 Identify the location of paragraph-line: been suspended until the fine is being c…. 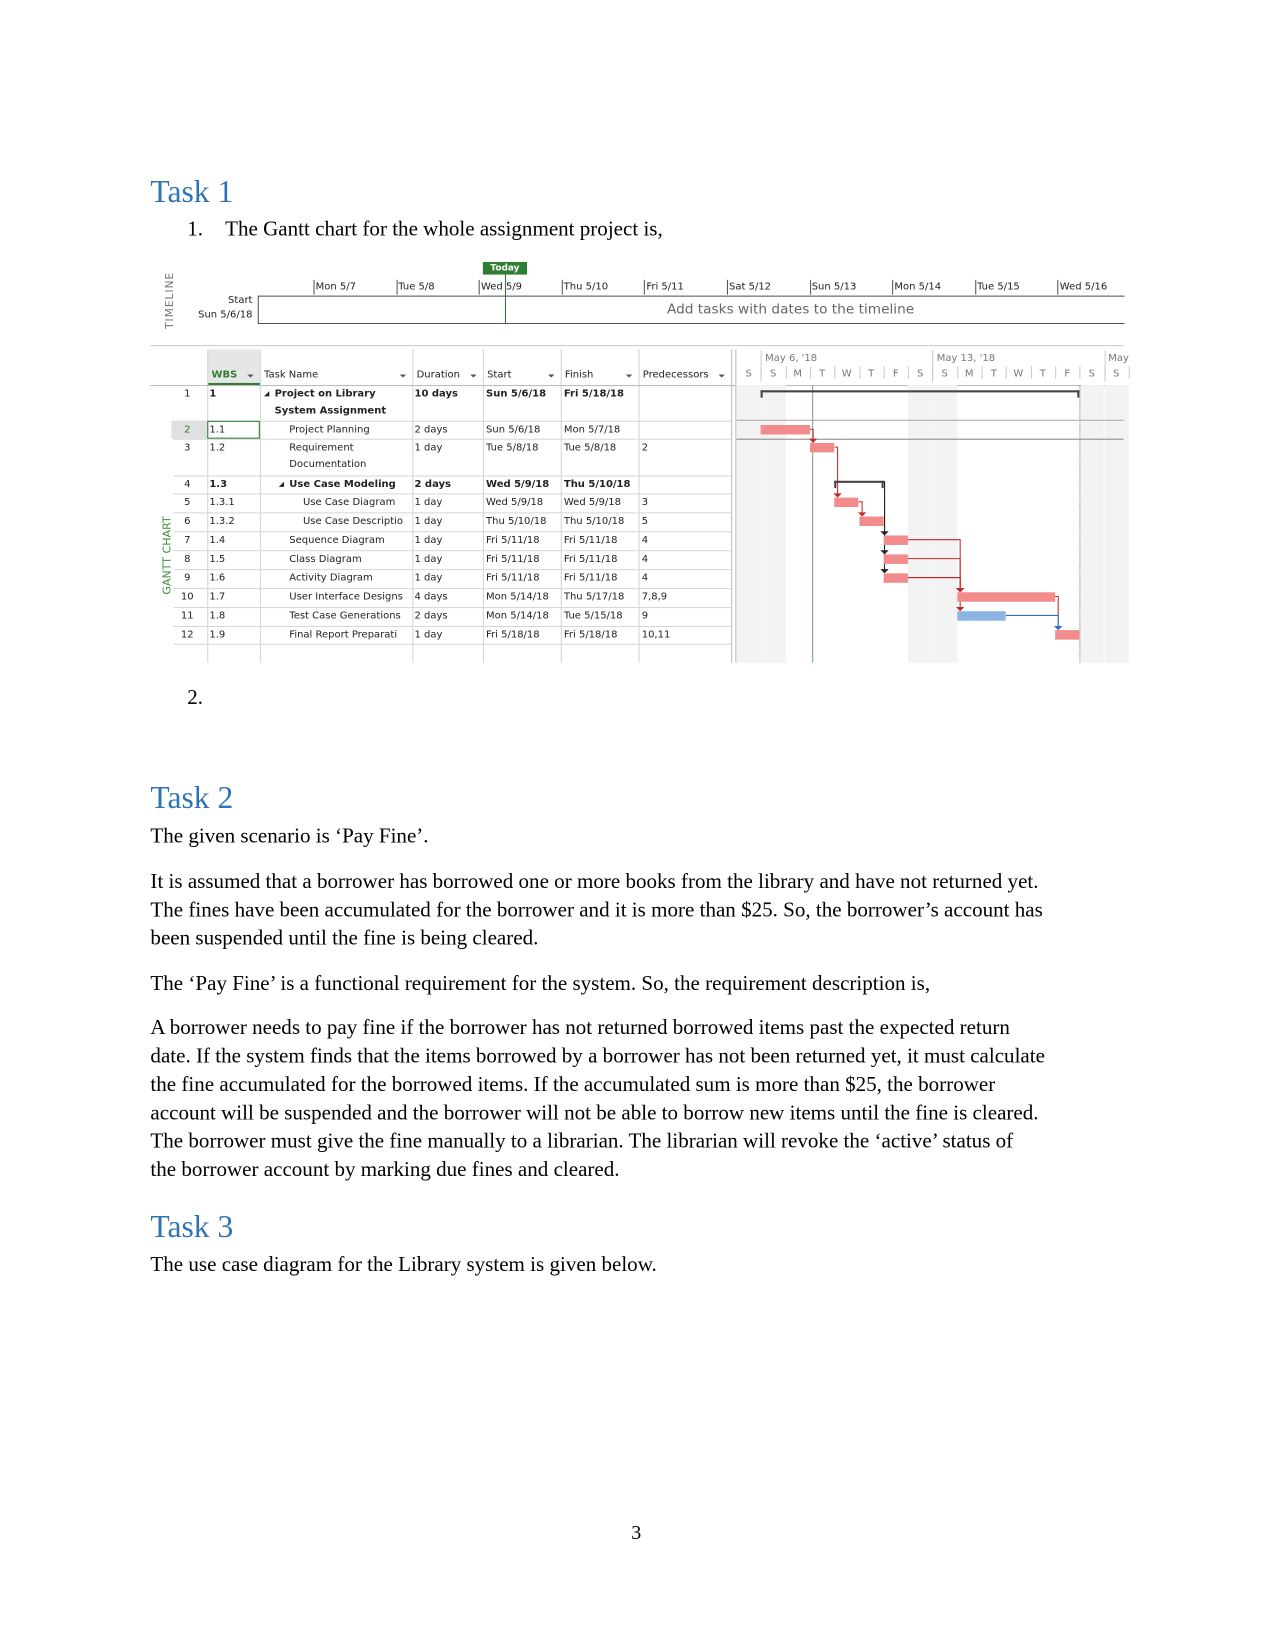
(344, 938).